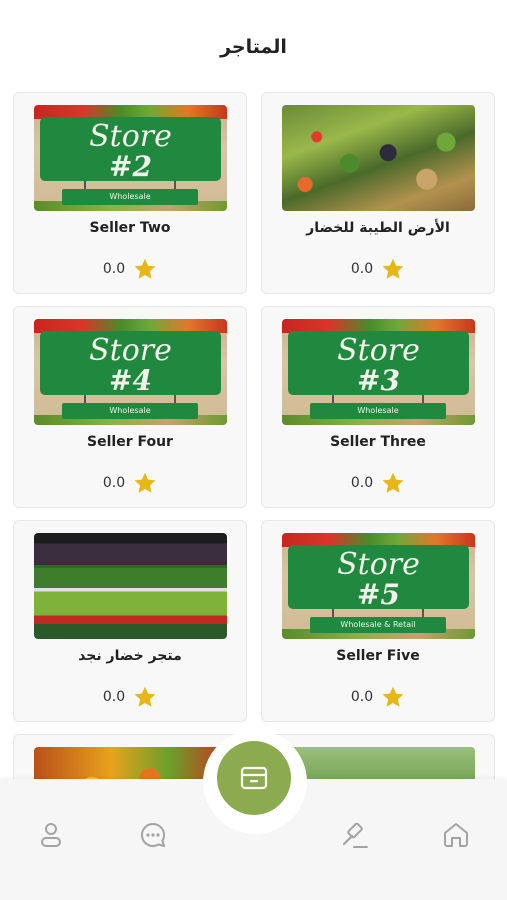 Image resolution: width=507 pixels, height=900 pixels. I want to click on store-name: Seller Five, so click(378, 656).